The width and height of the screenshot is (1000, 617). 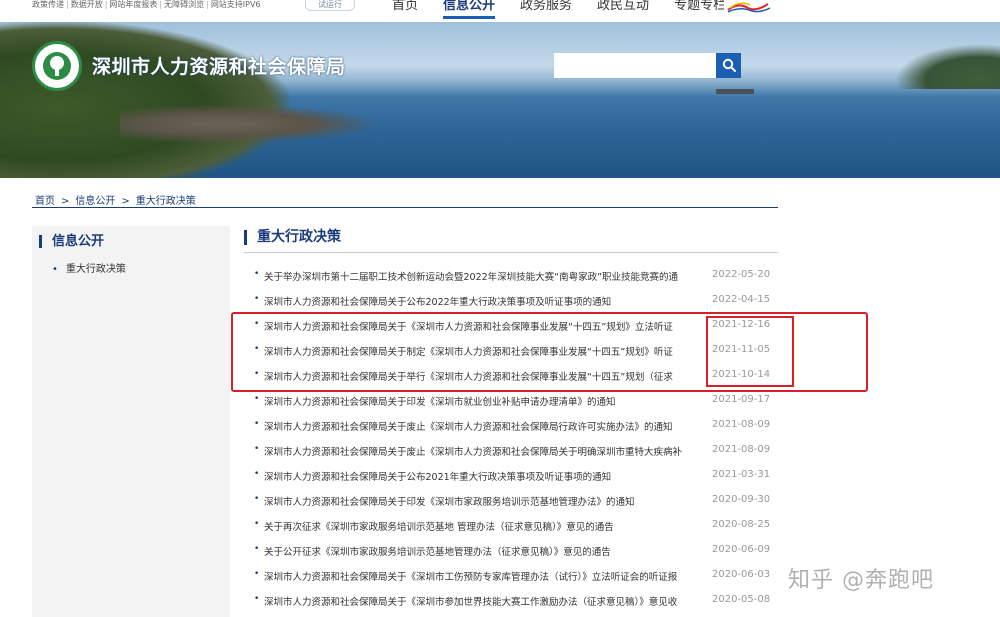 What do you see at coordinates (87, 4) in the screenshot?
I see `top-link-open-data: 数据开放` at bounding box center [87, 4].